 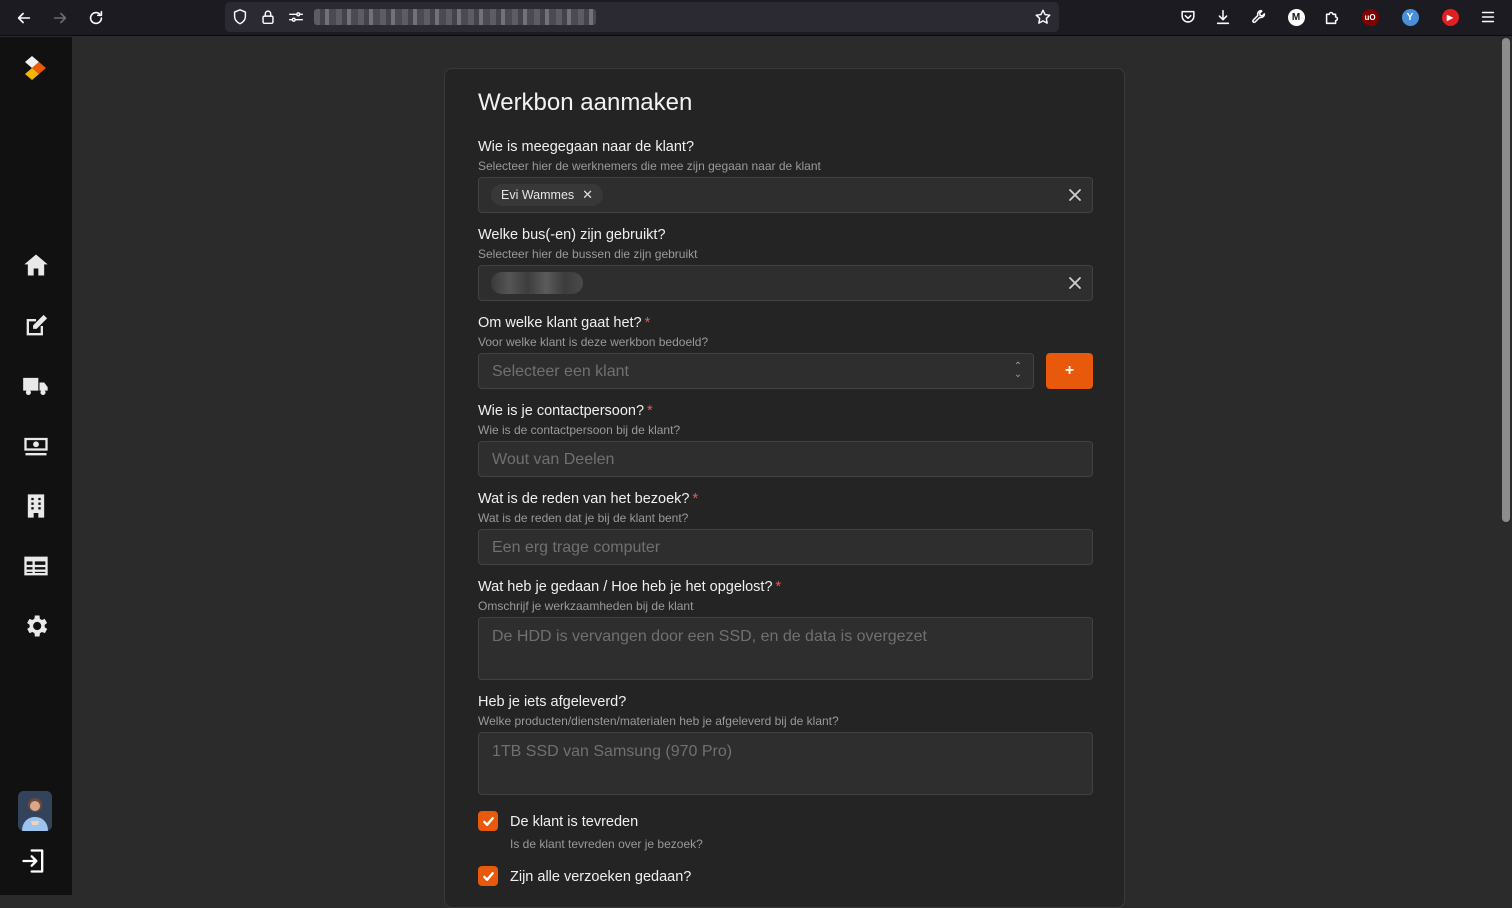 I want to click on home-icon, so click(x=36, y=265).